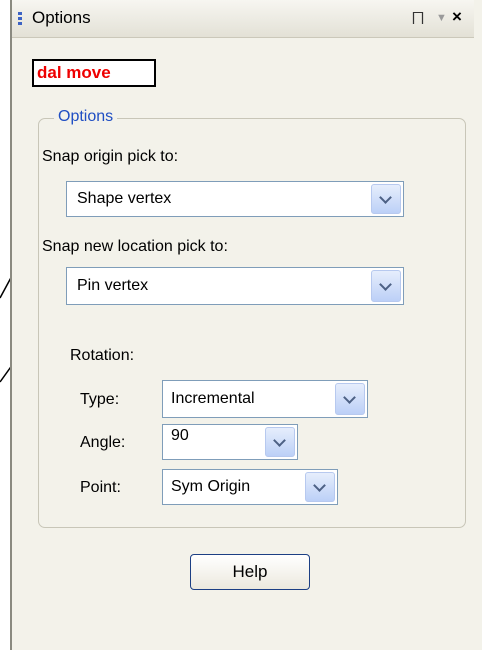 This screenshot has width=482, height=650. What do you see at coordinates (457, 17) in the screenshot?
I see `close-icon: ×` at bounding box center [457, 17].